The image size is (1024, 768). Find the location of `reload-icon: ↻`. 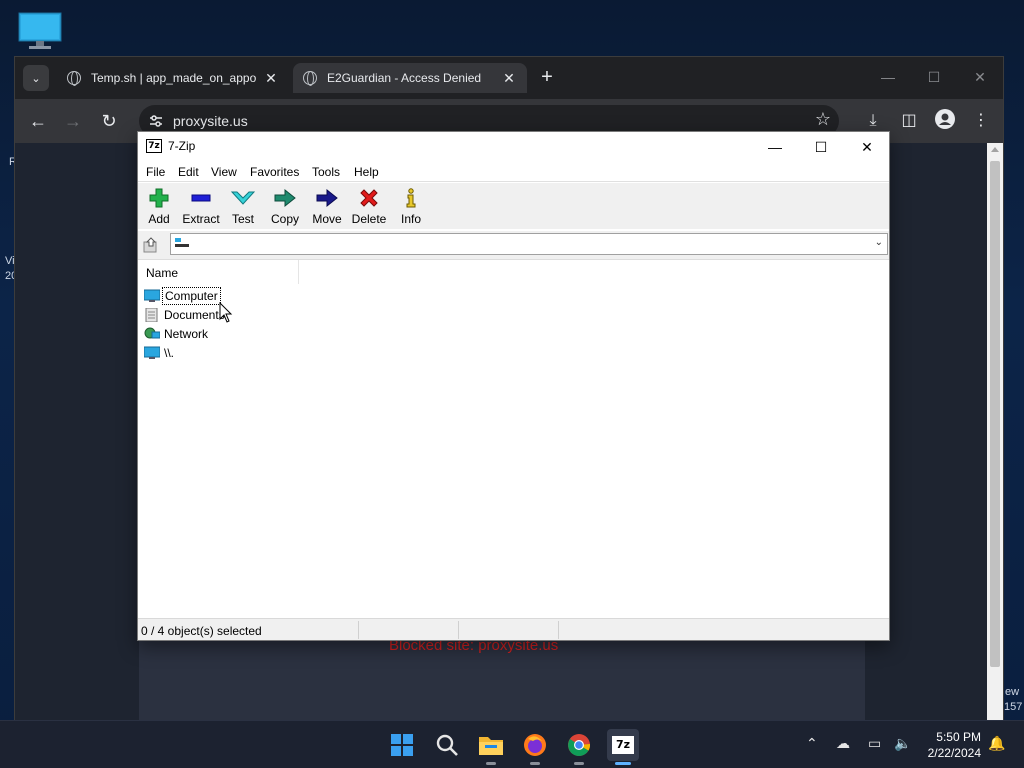

reload-icon: ↻ is located at coordinates (109, 121).